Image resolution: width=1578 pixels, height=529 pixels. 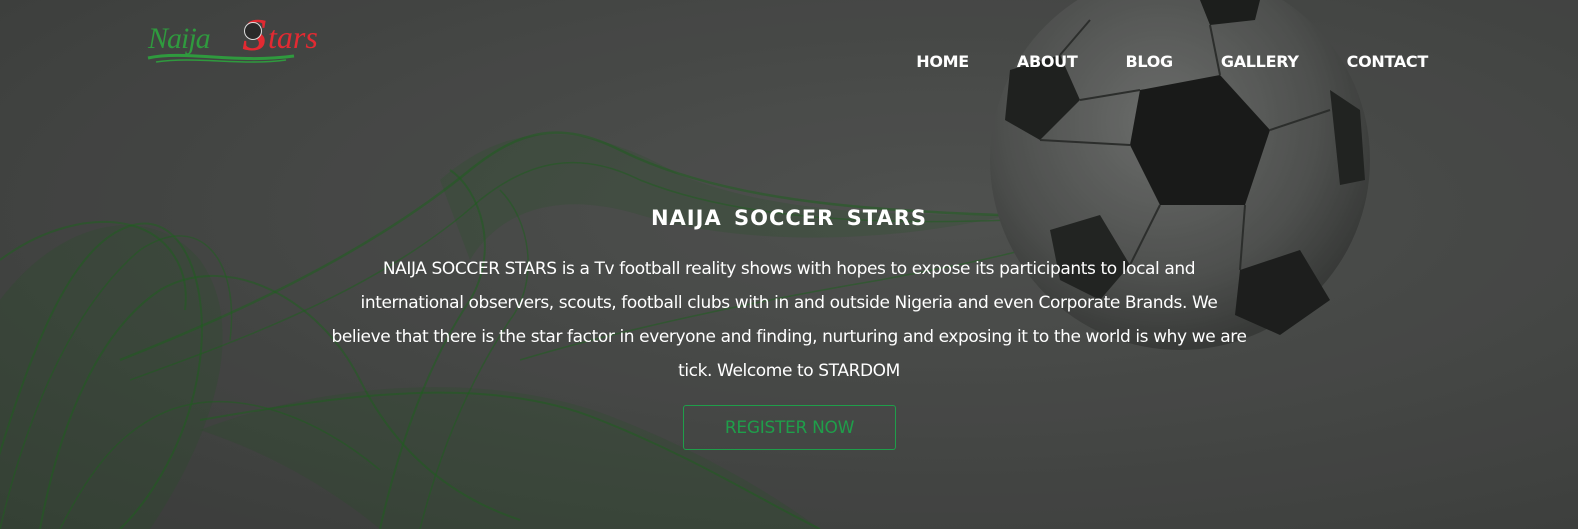 I want to click on nav-blog: BLOG, so click(x=1150, y=61).